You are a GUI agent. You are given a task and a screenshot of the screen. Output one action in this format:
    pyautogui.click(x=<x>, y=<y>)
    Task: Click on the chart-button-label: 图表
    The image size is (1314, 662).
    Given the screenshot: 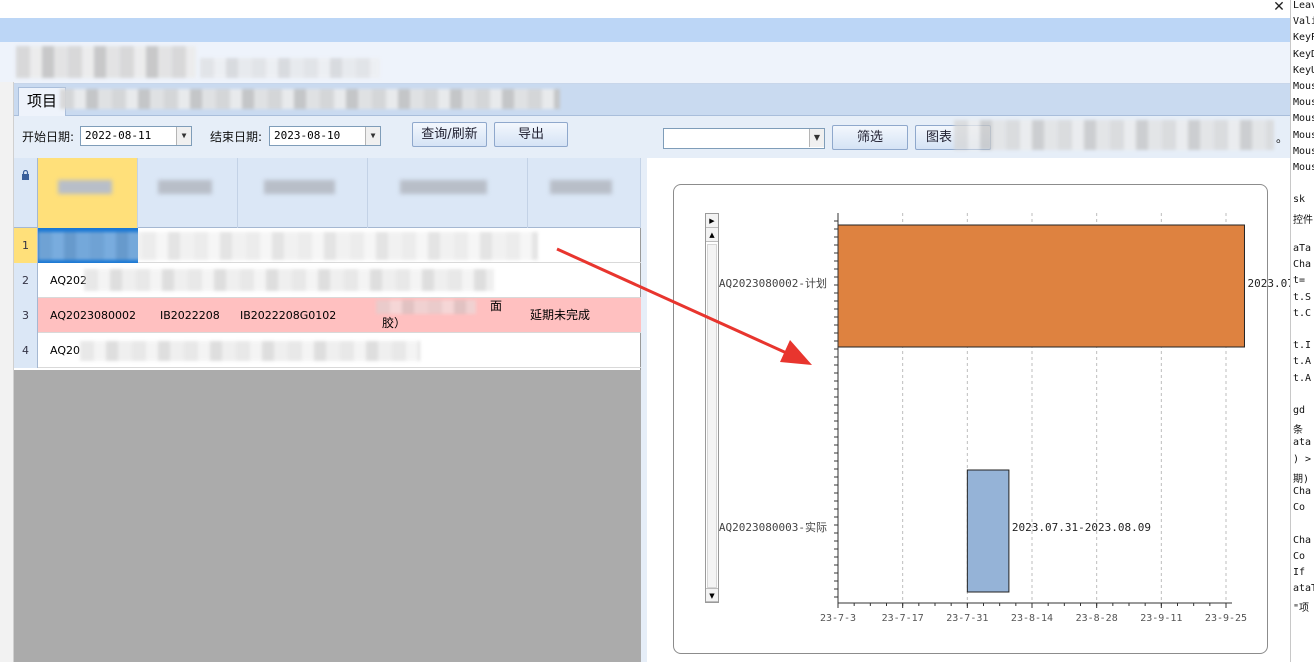 What is the action you would take?
    pyautogui.click(x=939, y=137)
    